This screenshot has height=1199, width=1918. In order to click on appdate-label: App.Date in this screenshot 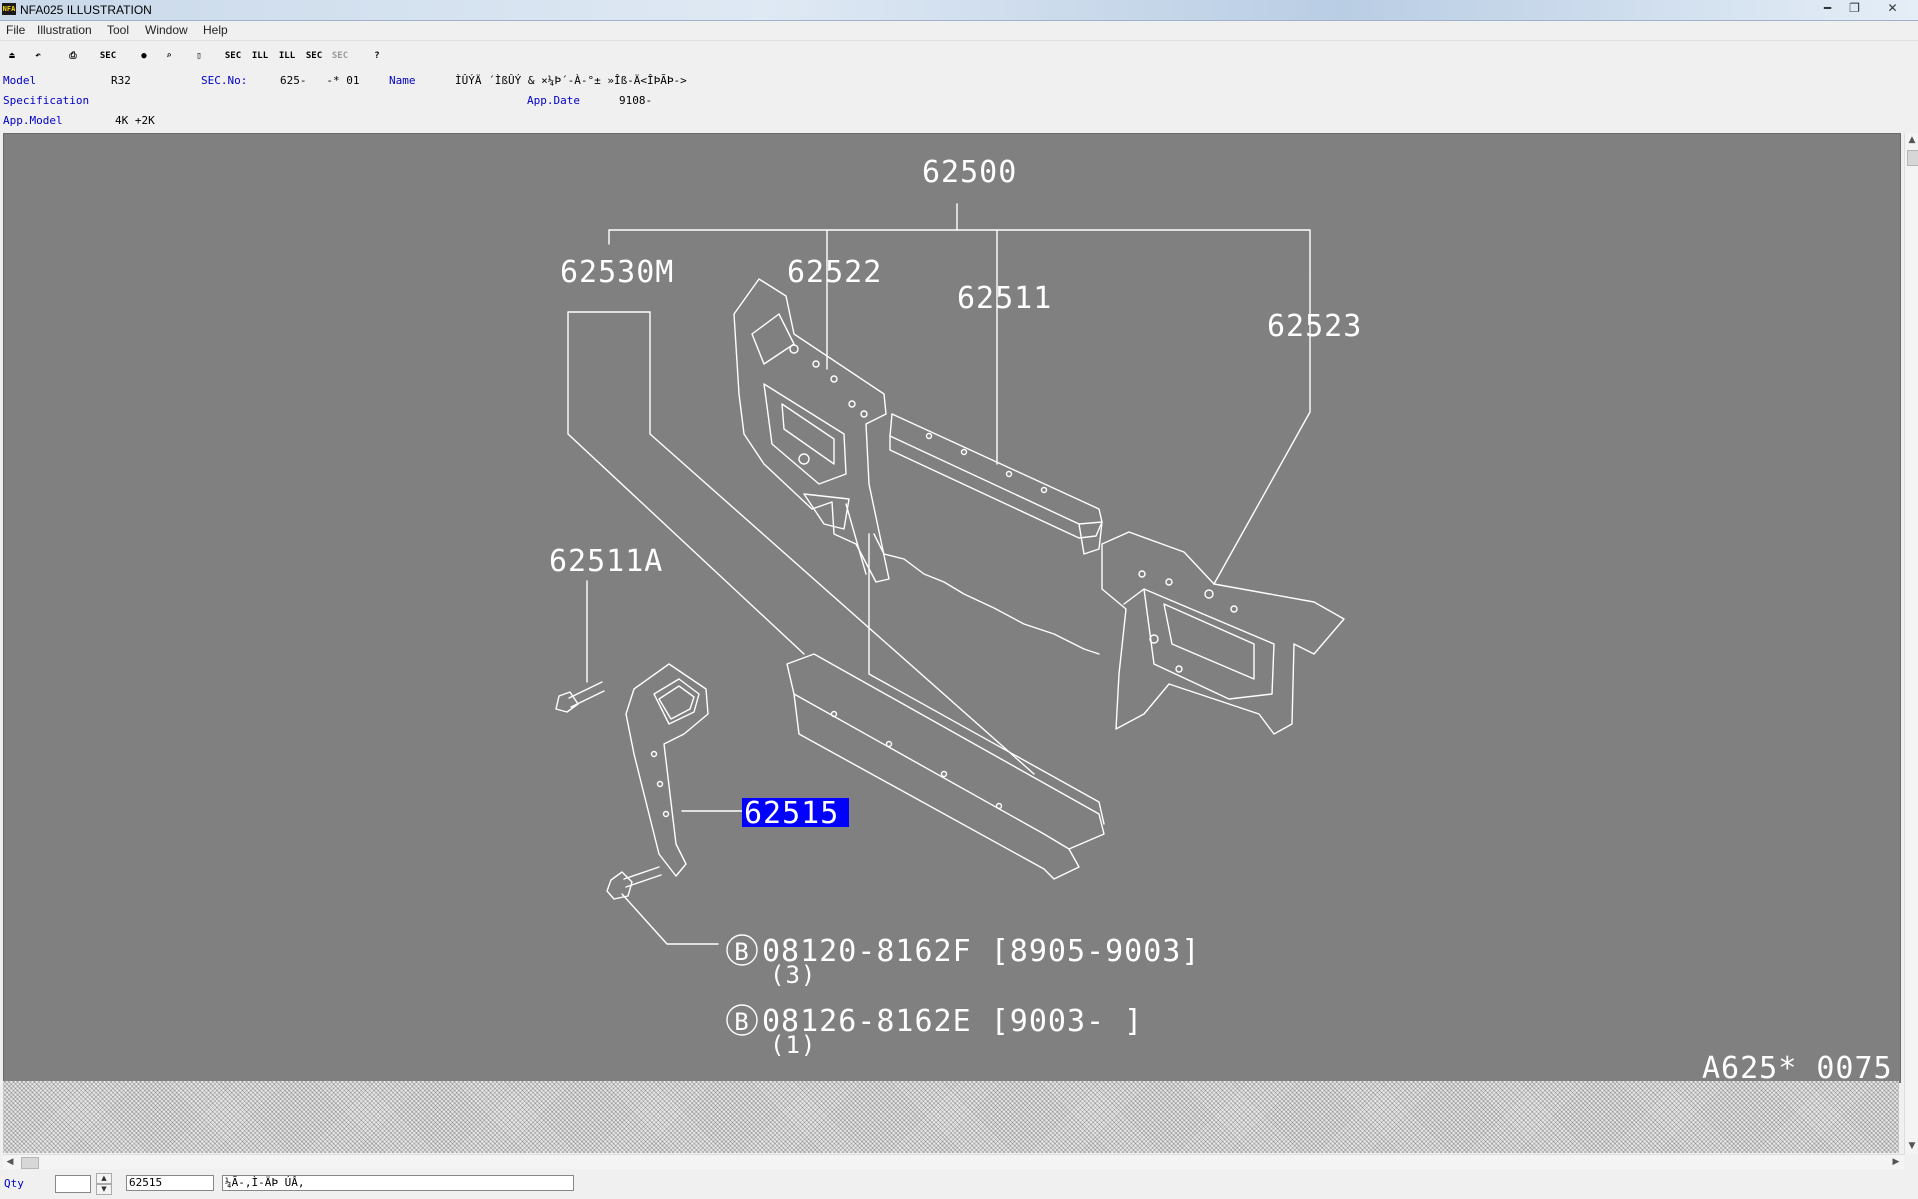, I will do `click(553, 100)`.